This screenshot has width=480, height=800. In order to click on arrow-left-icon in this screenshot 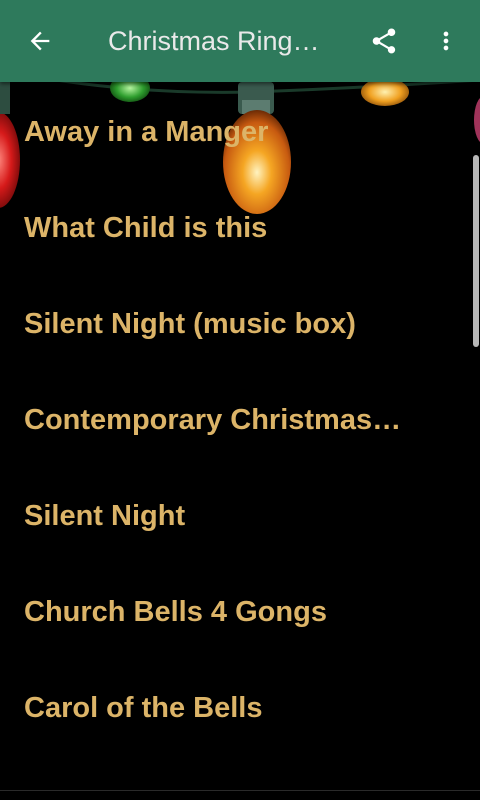, I will do `click(40, 41)`.